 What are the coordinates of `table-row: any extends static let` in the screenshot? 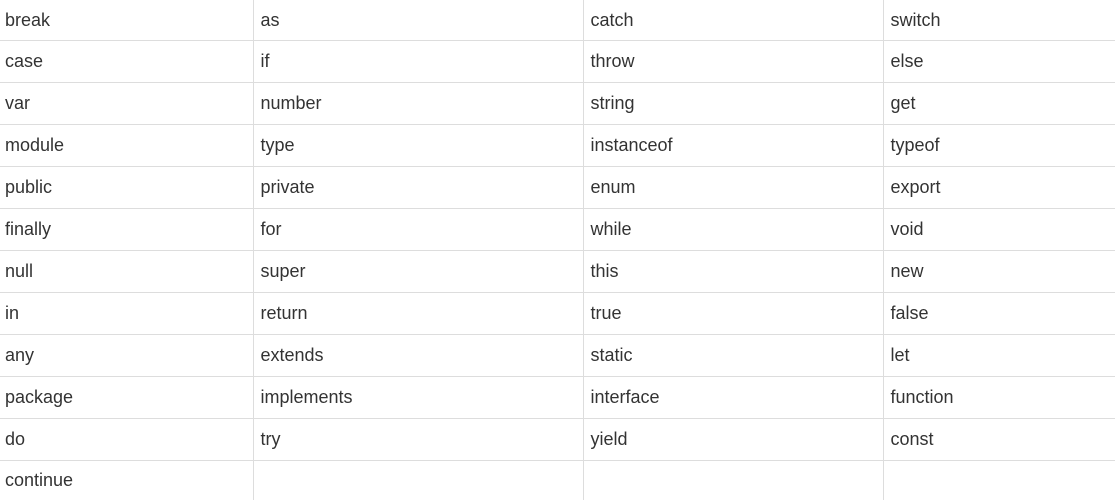 It's located at (557, 354).